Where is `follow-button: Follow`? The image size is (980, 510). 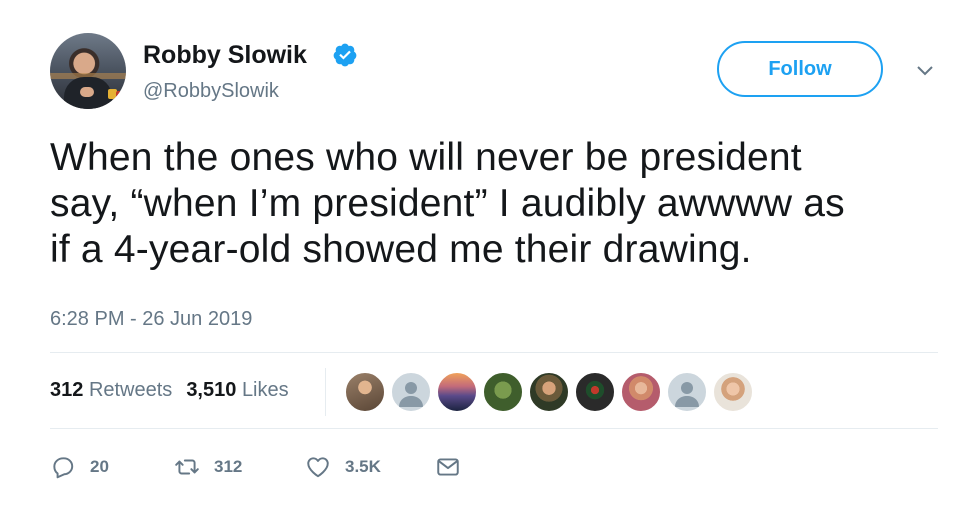
follow-button: Follow is located at coordinates (800, 69).